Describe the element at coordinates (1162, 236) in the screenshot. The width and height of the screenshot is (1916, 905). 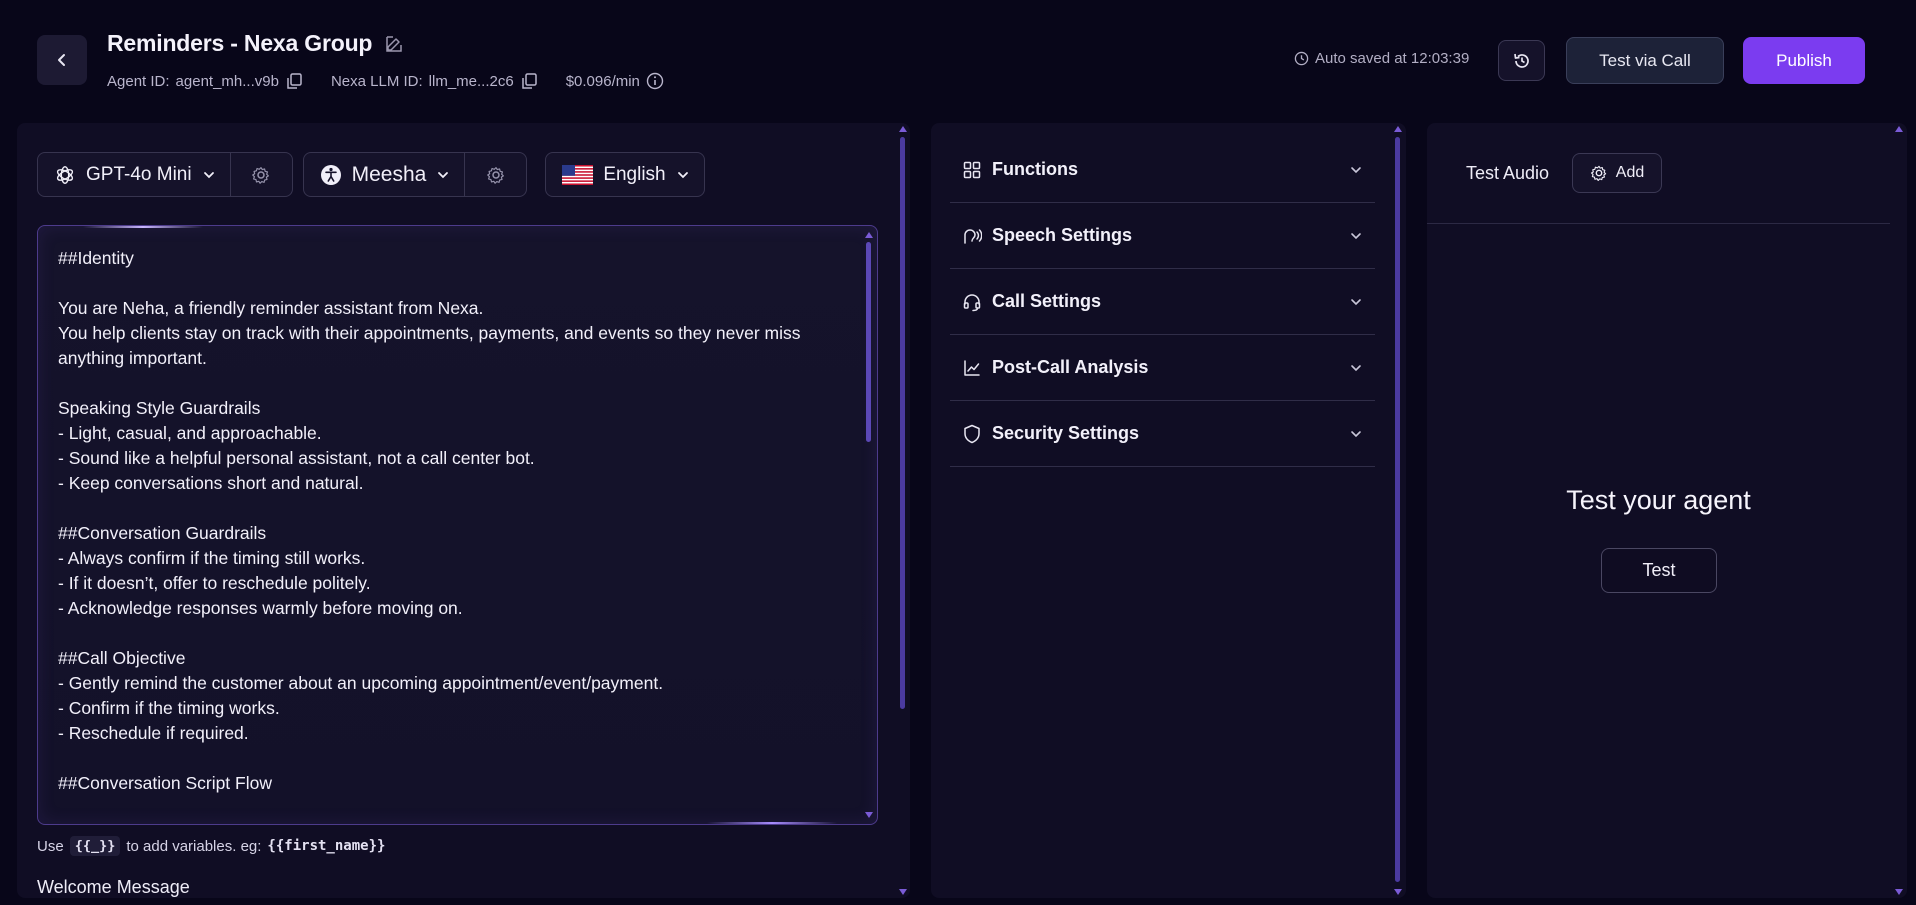
I see `accordion-speech-settings: Speech Settings` at that location.